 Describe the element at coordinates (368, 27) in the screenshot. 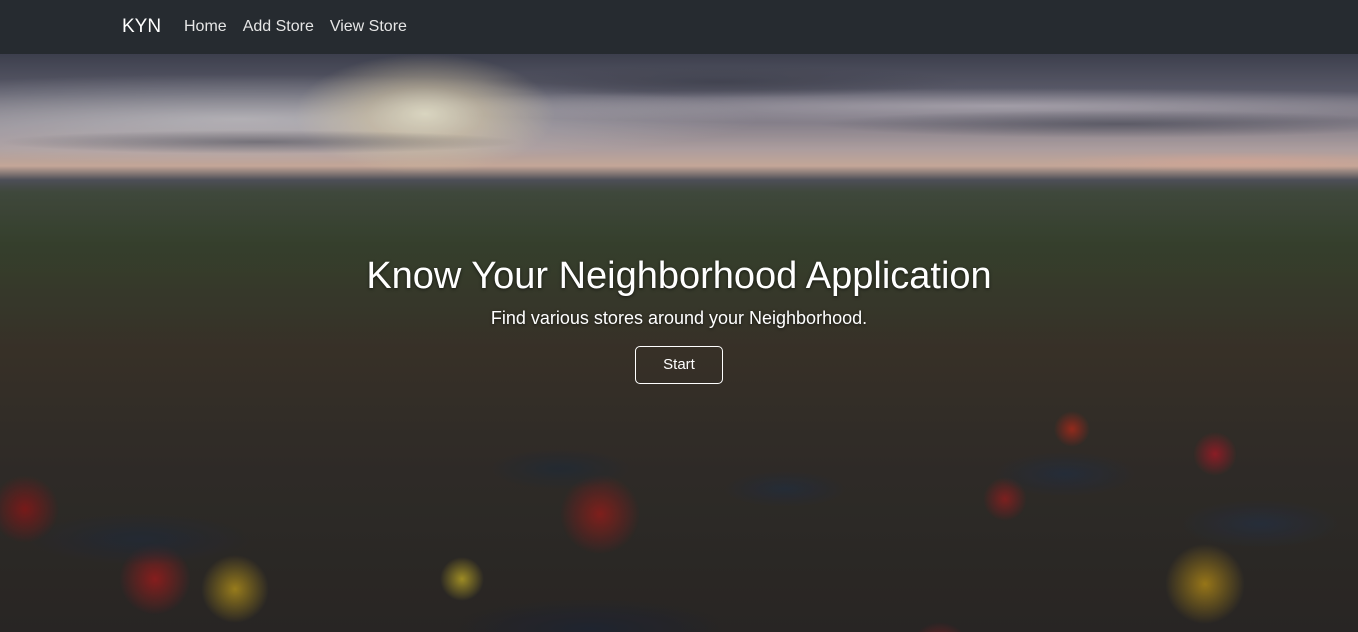

I see `nav-view-store-link: View Store` at that location.